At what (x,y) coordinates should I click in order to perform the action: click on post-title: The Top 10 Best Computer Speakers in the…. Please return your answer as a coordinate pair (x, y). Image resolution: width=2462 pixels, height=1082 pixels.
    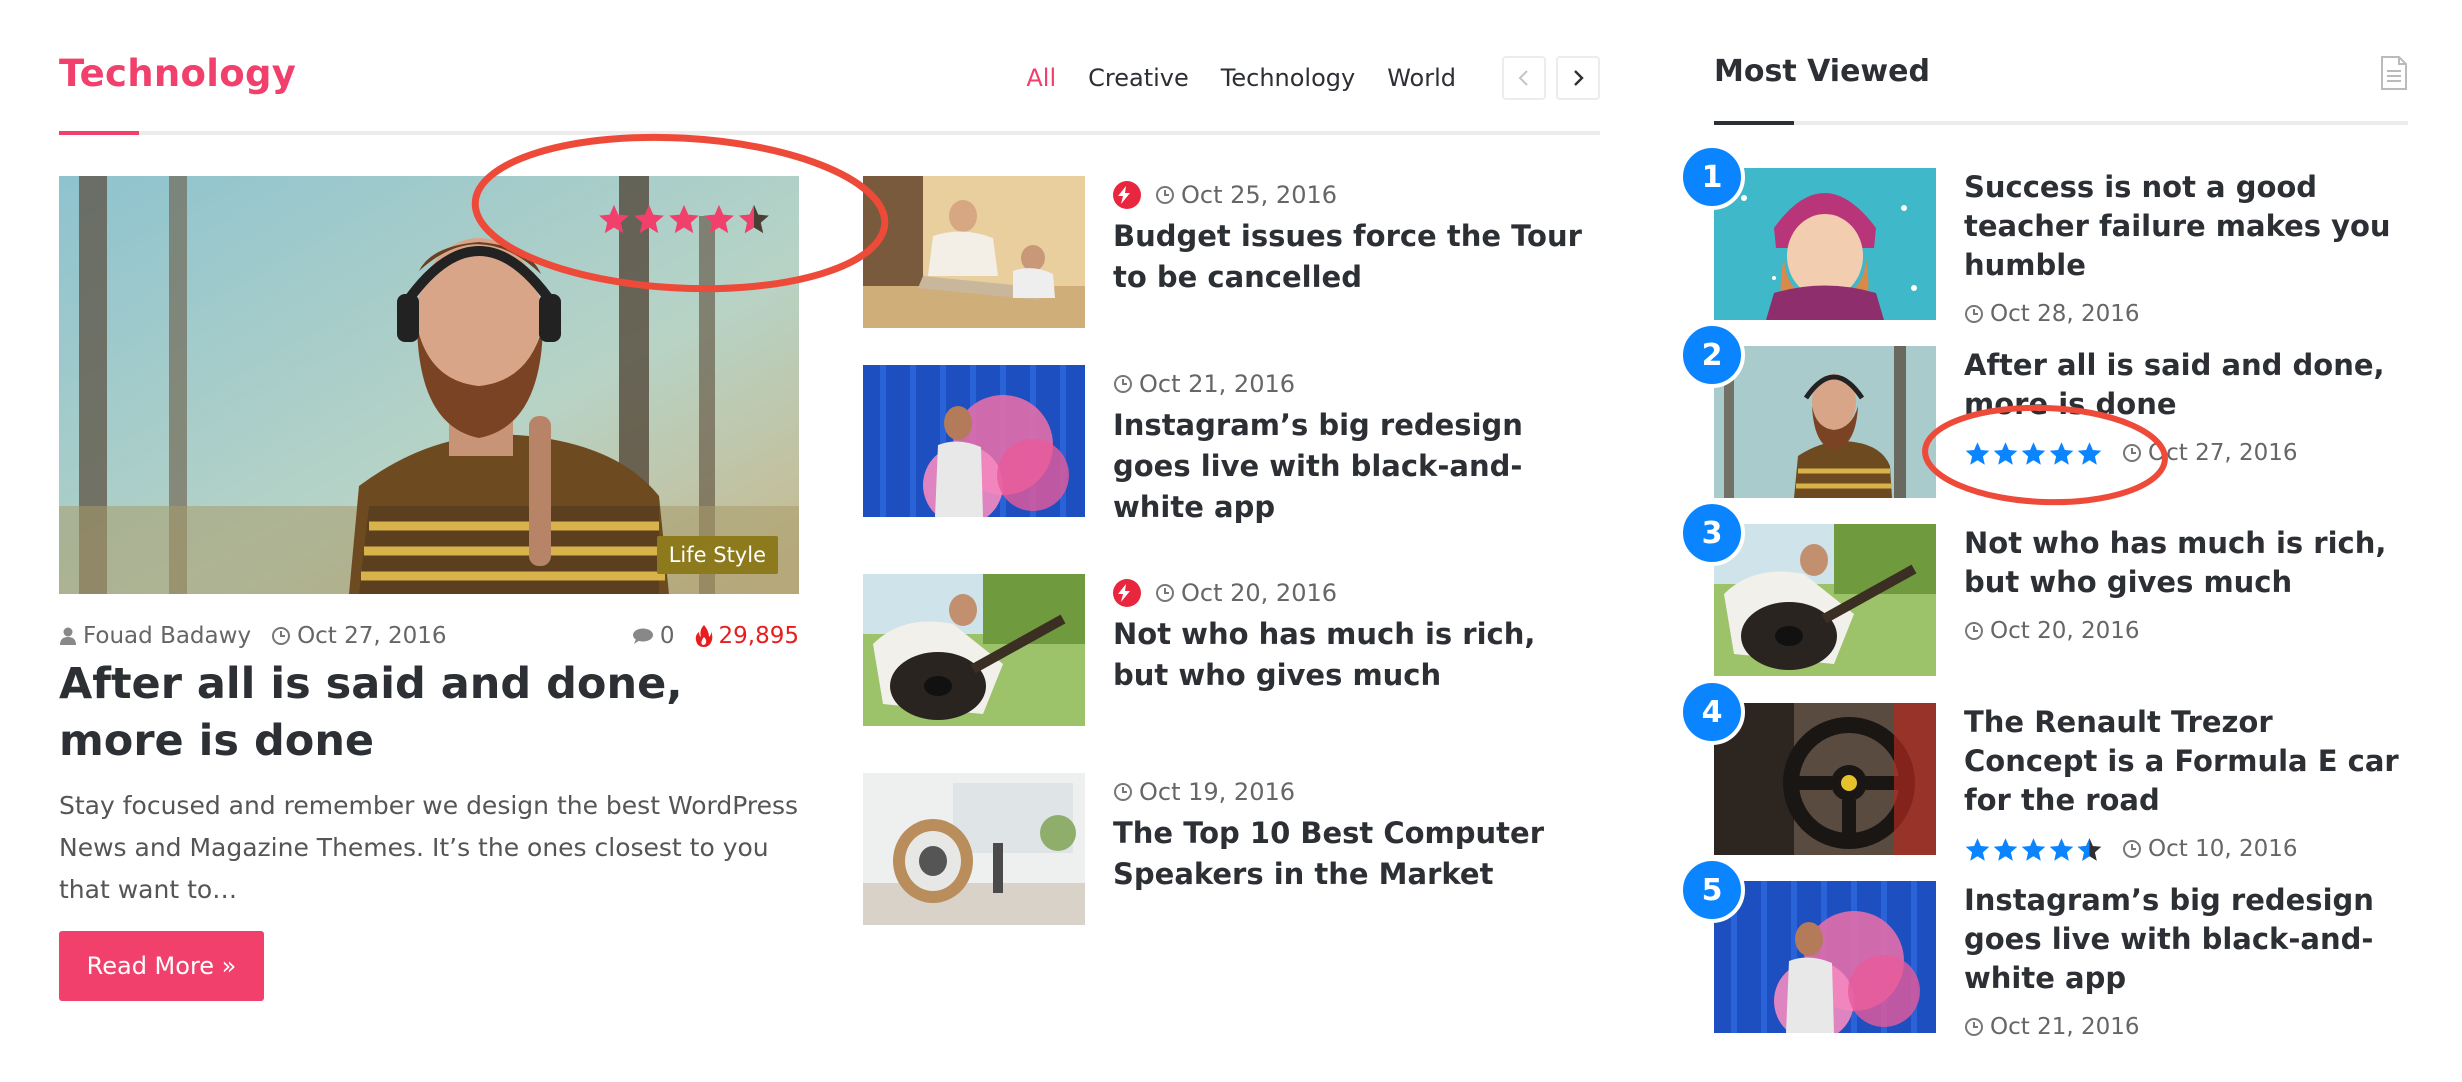
    Looking at the image, I should click on (1353, 854).